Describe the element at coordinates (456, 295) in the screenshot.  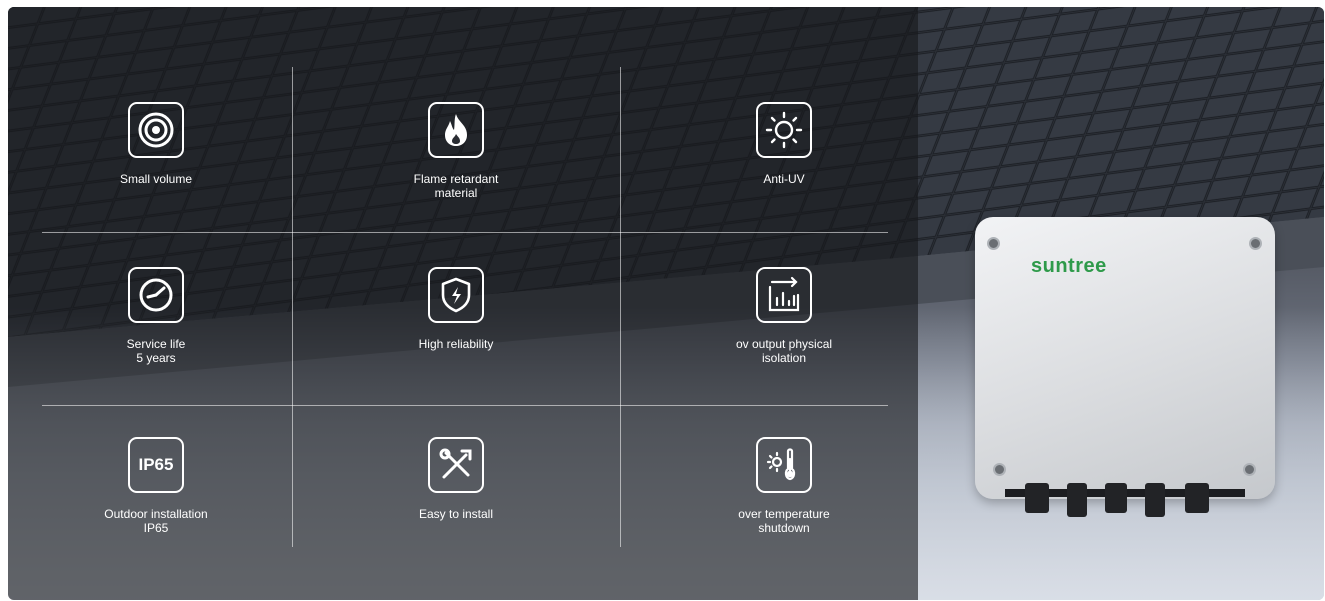
I see `shield-lightning-icon` at that location.